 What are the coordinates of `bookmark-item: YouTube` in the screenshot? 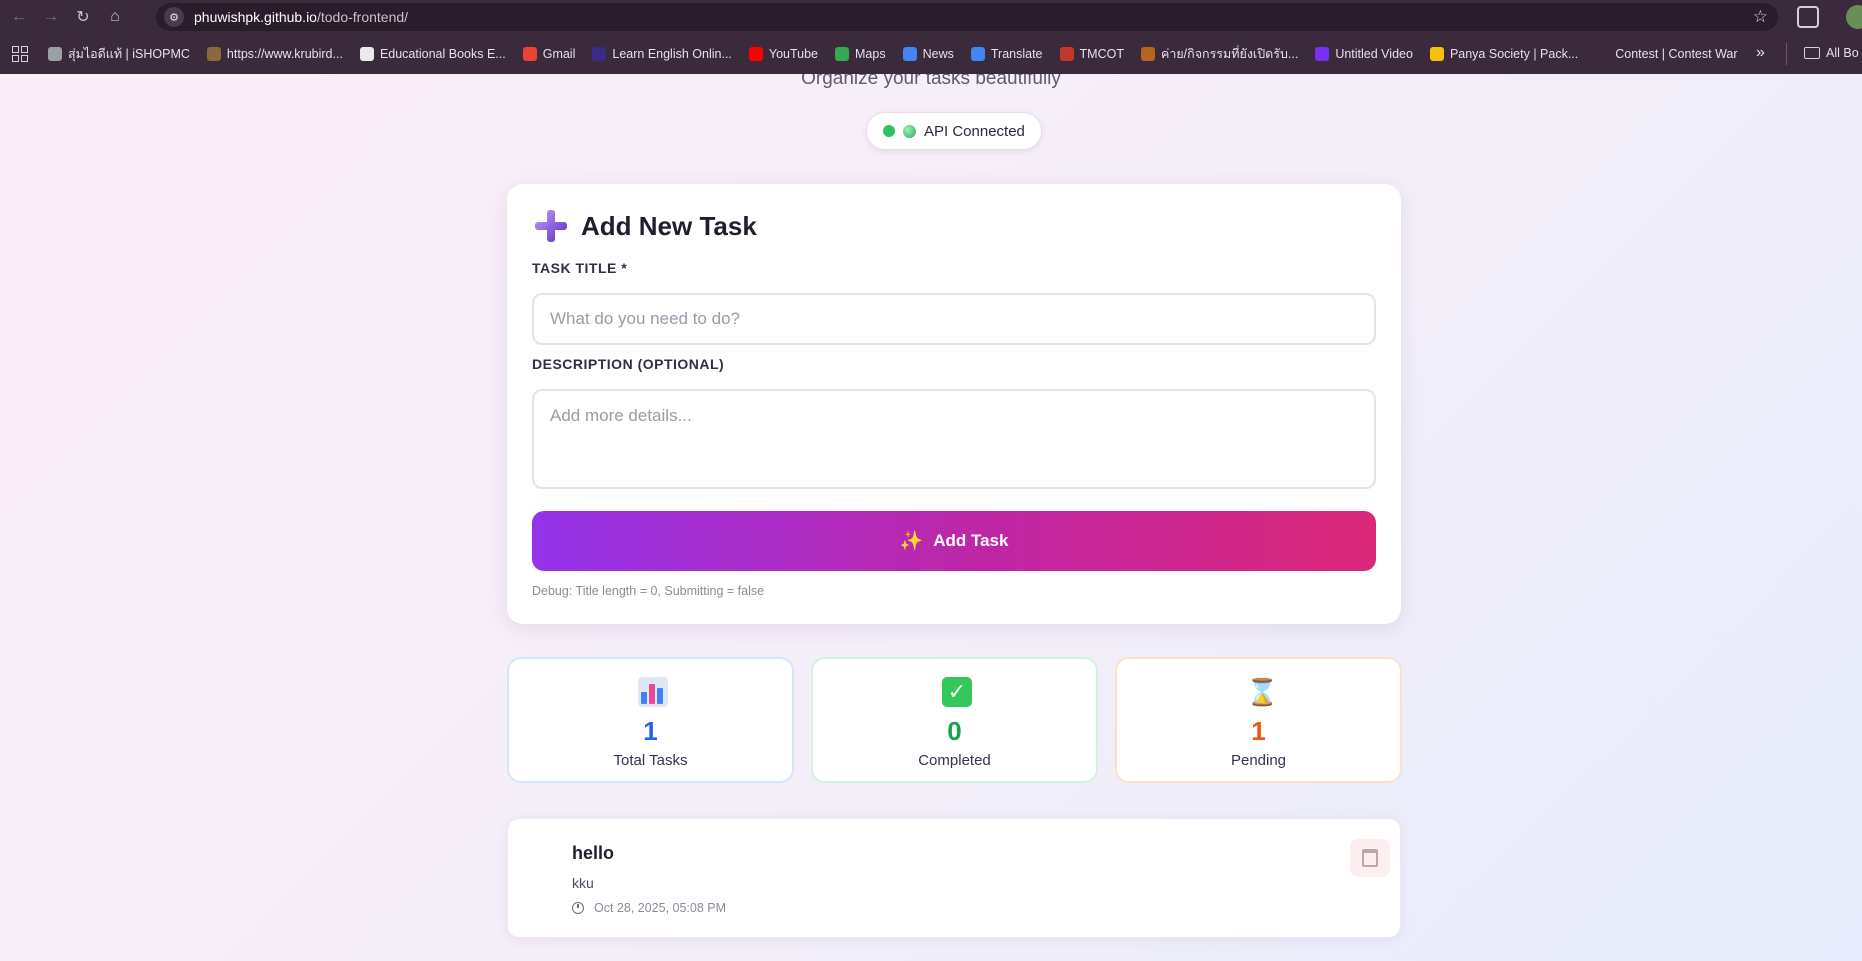 It's located at (783, 54).